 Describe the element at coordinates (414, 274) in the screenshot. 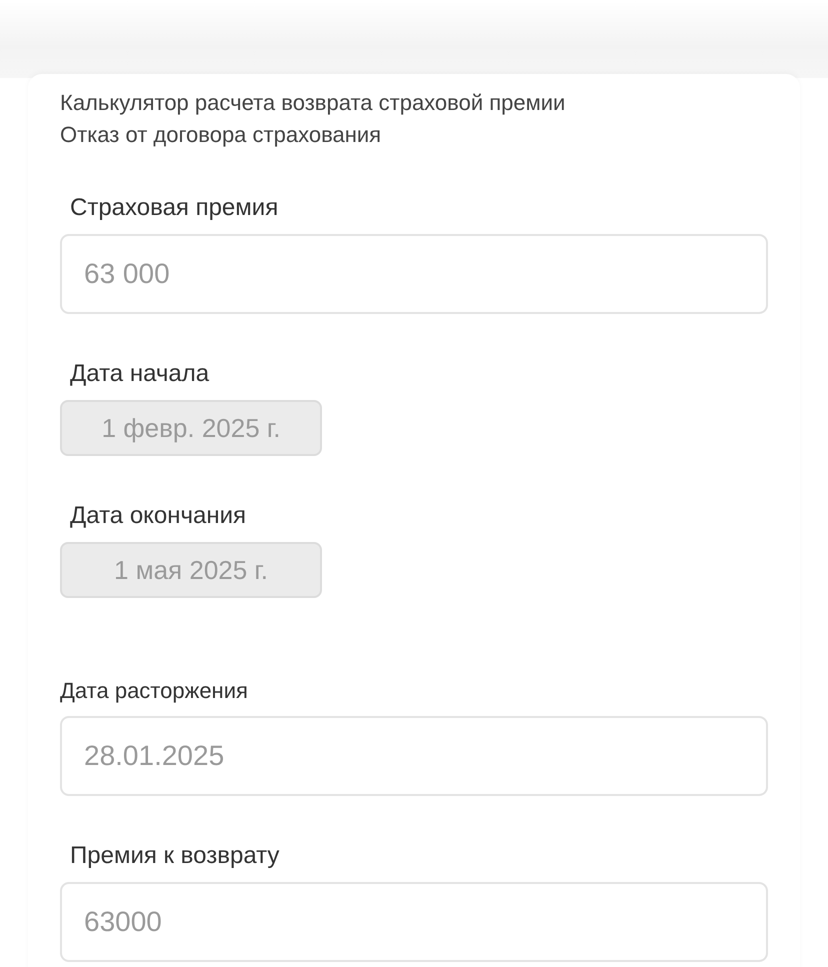

I see `input-field: 63 000` at that location.